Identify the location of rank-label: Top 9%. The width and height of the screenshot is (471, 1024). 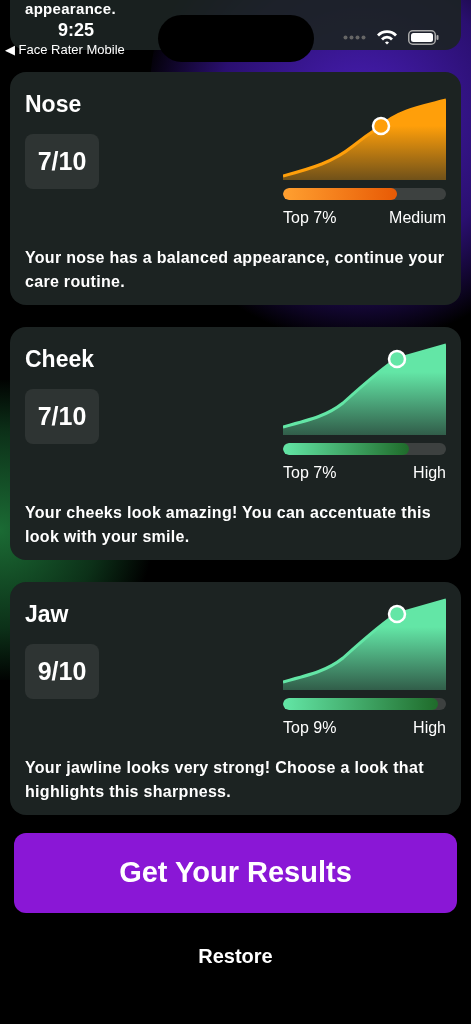
(310, 728).